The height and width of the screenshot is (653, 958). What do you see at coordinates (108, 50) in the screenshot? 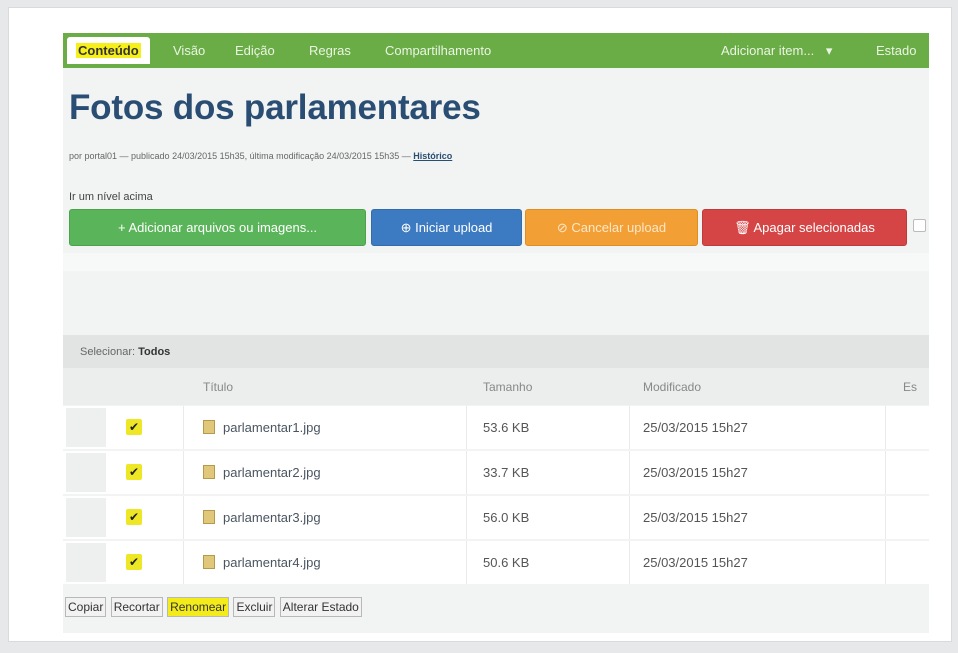
I see `tab-conteudo: Conteúdo` at bounding box center [108, 50].